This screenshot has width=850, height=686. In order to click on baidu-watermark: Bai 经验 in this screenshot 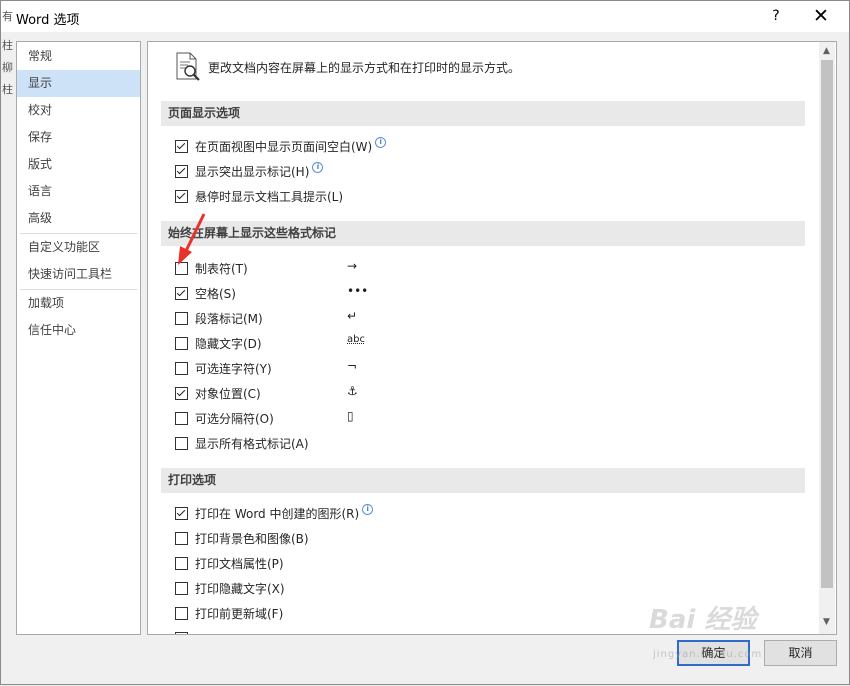, I will do `click(703, 620)`.